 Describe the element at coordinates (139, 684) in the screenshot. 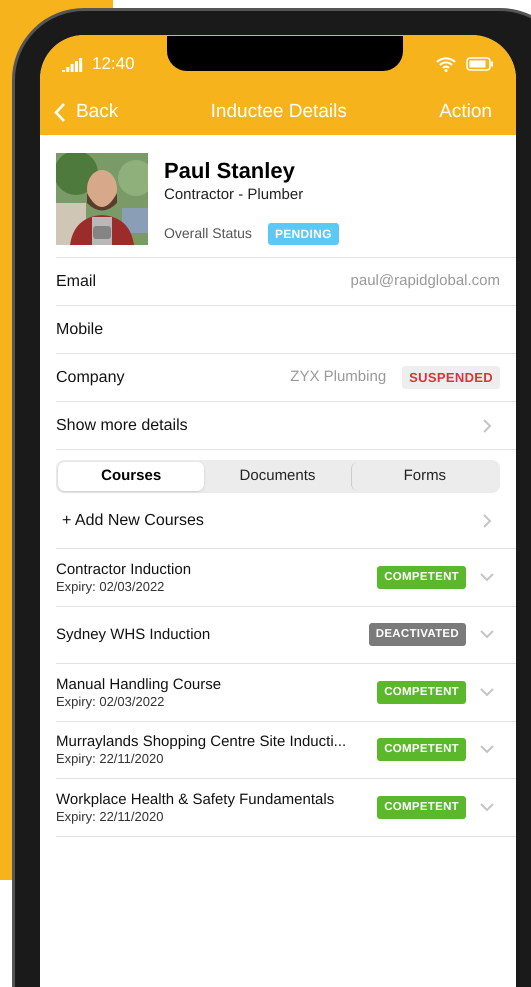

I see `course-name: Manual Handling Course` at that location.